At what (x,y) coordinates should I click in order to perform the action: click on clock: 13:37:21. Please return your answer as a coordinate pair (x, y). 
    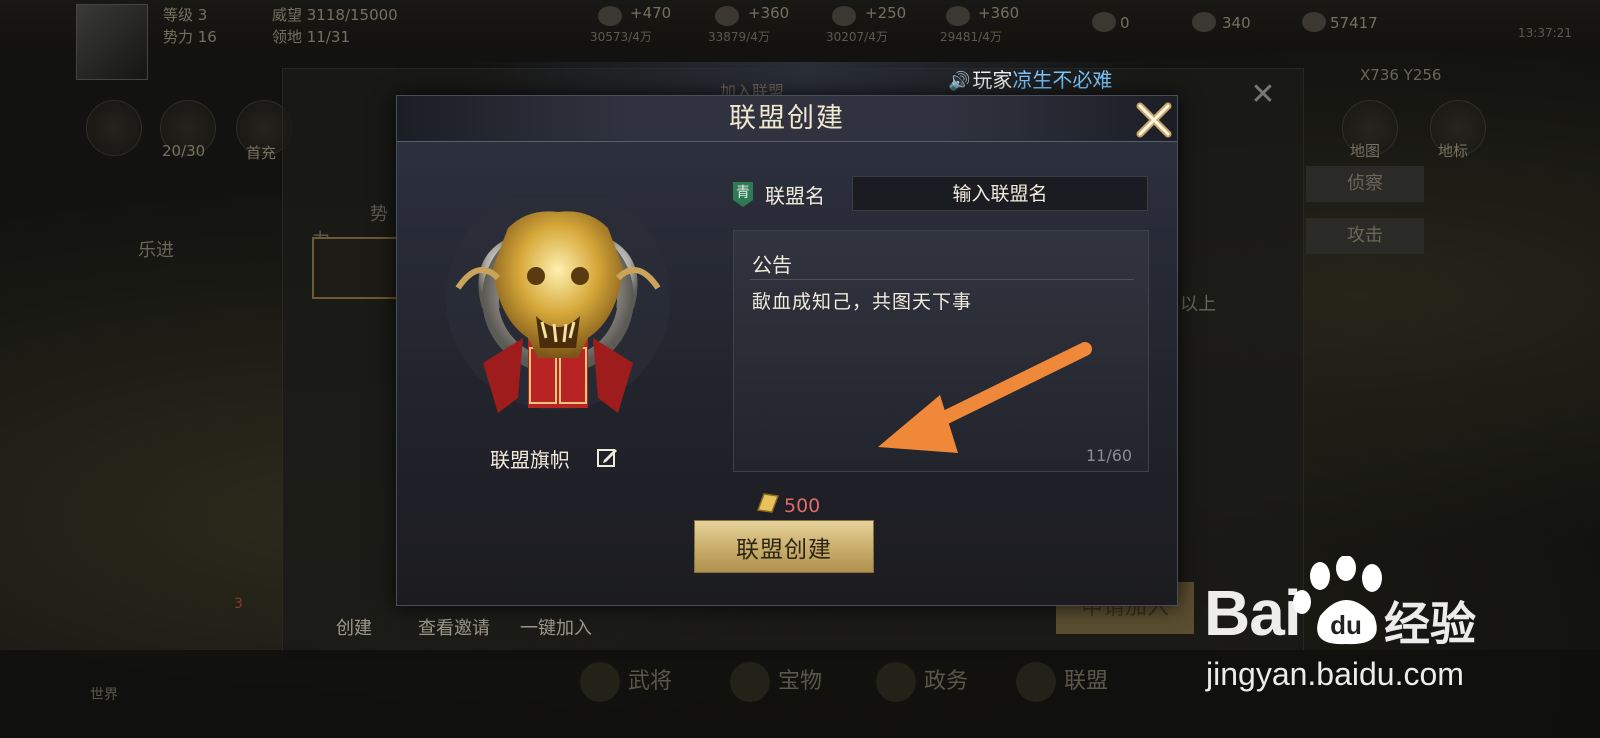
    Looking at the image, I should click on (1545, 33).